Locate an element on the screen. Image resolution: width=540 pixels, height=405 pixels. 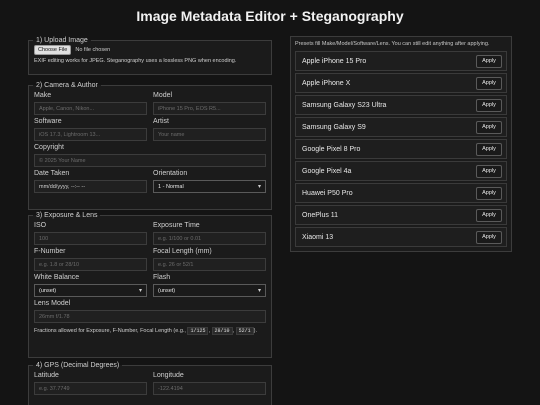
focal-length-input: e.g. 26 or 52/1 is located at coordinates (209, 264).